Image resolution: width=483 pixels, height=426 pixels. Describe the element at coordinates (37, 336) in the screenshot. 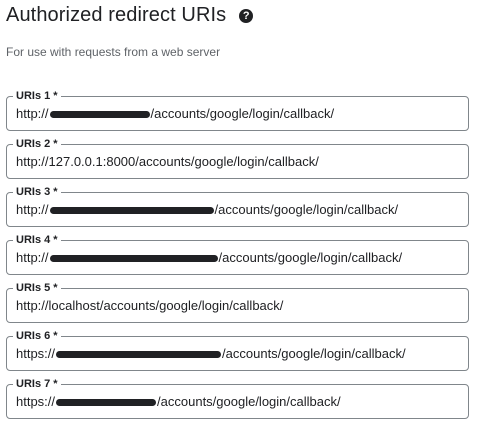

I see `uri-field-label: URIs 6 *` at that location.